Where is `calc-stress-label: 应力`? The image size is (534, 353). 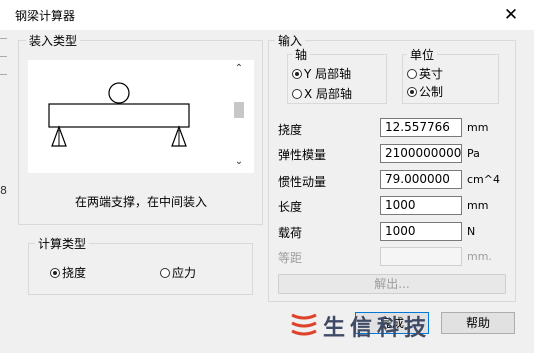 calc-stress-label: 应力 is located at coordinates (184, 273).